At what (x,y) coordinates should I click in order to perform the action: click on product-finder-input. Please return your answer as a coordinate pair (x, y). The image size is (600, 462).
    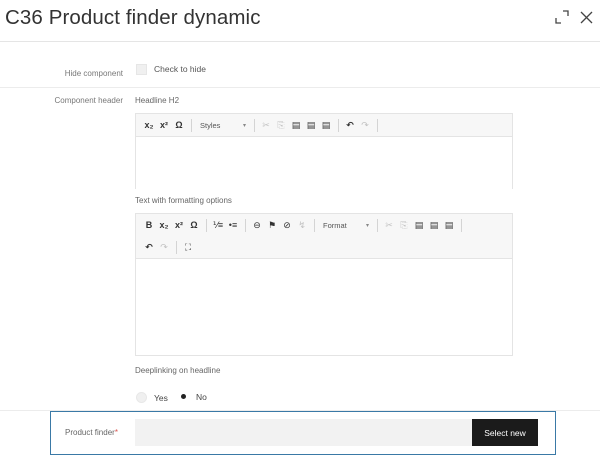
    Looking at the image, I should click on (304, 432).